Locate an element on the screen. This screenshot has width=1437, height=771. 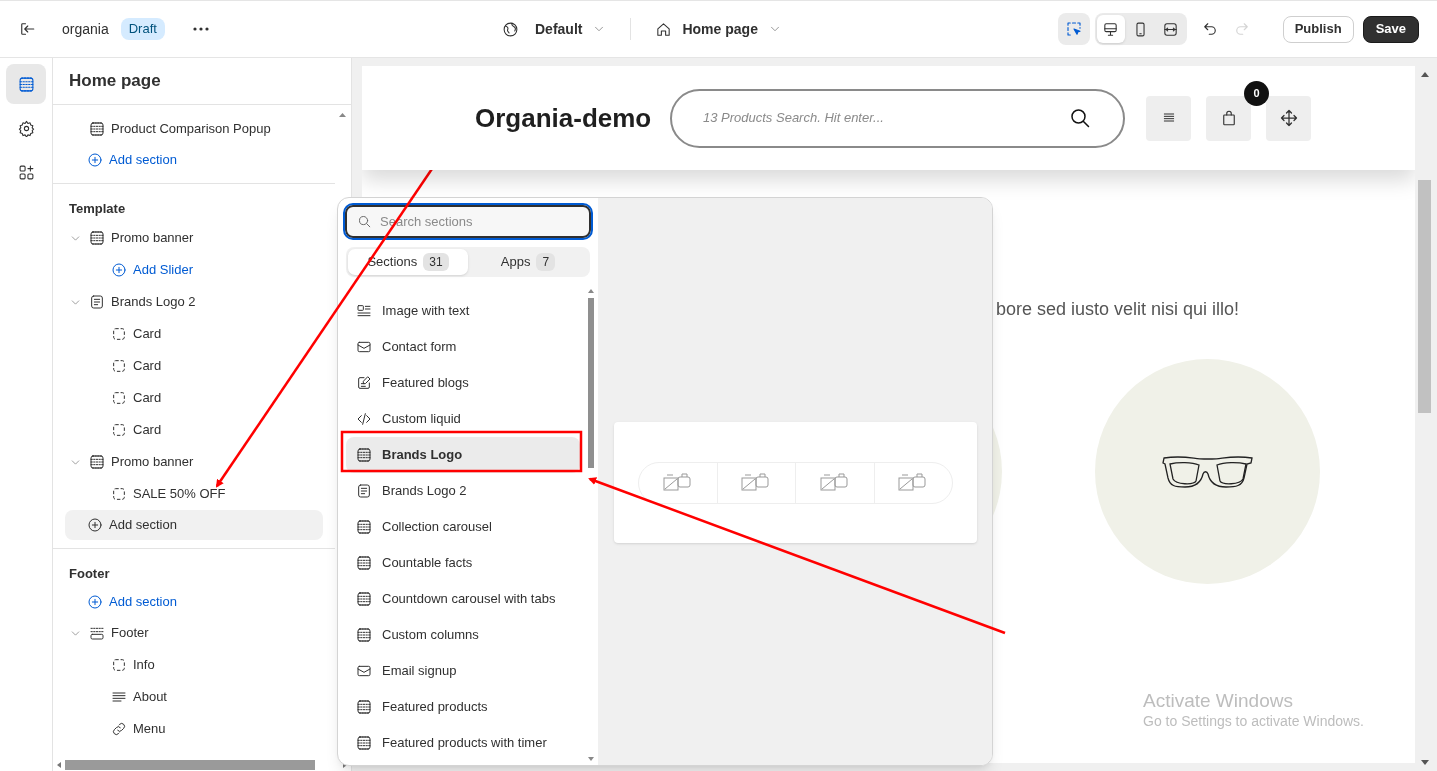
status-badge: Draft is located at coordinates (142, 29).